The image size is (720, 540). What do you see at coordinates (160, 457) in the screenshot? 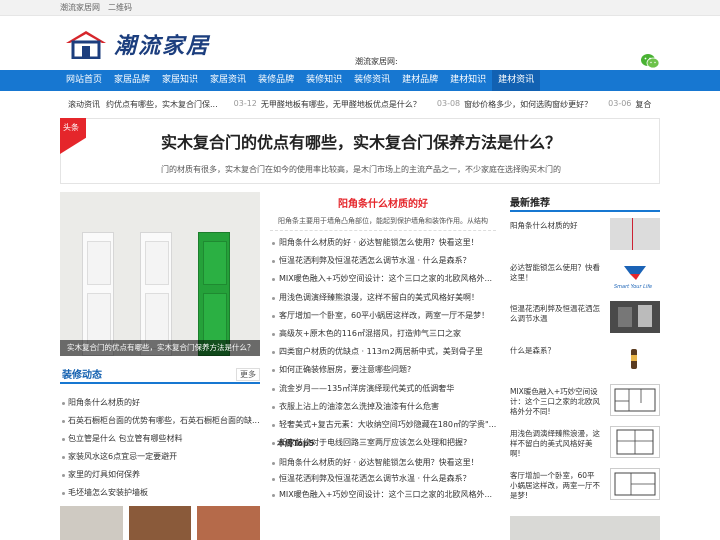
I see `list-item: 家装风水这6点宜忌一定要避开` at bounding box center [160, 457].